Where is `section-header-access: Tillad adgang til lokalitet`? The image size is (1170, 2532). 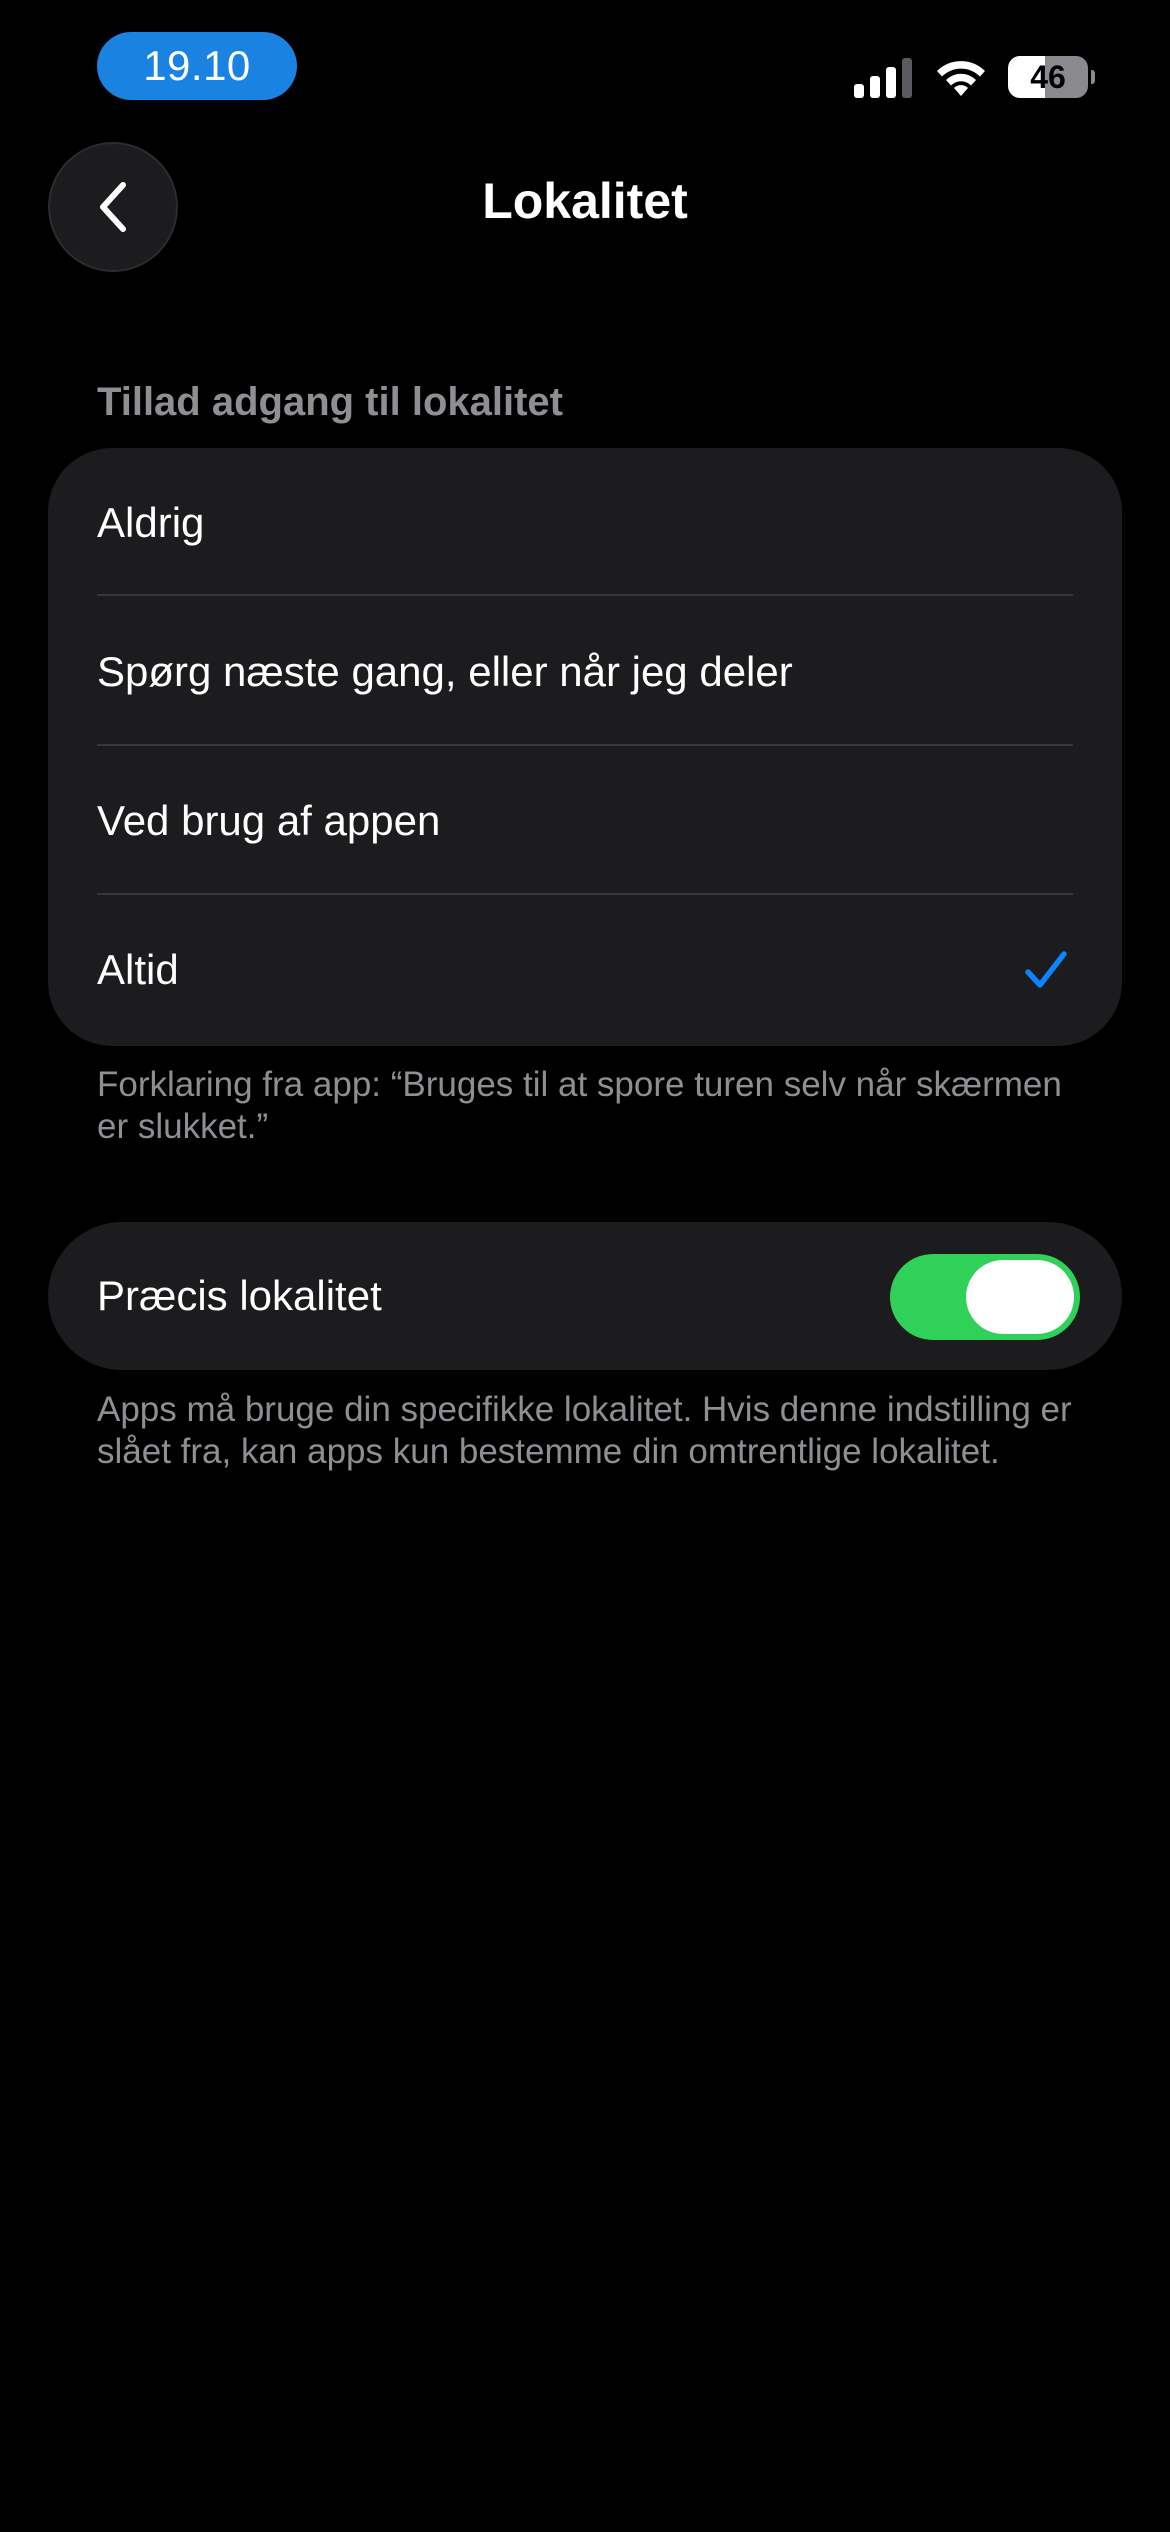
section-header-access: Tillad adgang til lokalitet is located at coordinates (330, 402).